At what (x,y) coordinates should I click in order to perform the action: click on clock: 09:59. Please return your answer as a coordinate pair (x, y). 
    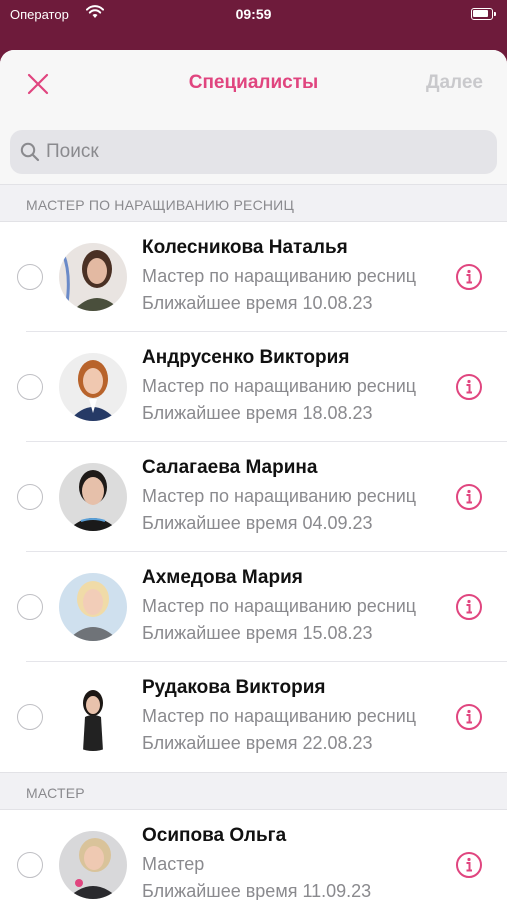
    Looking at the image, I should click on (253, 14).